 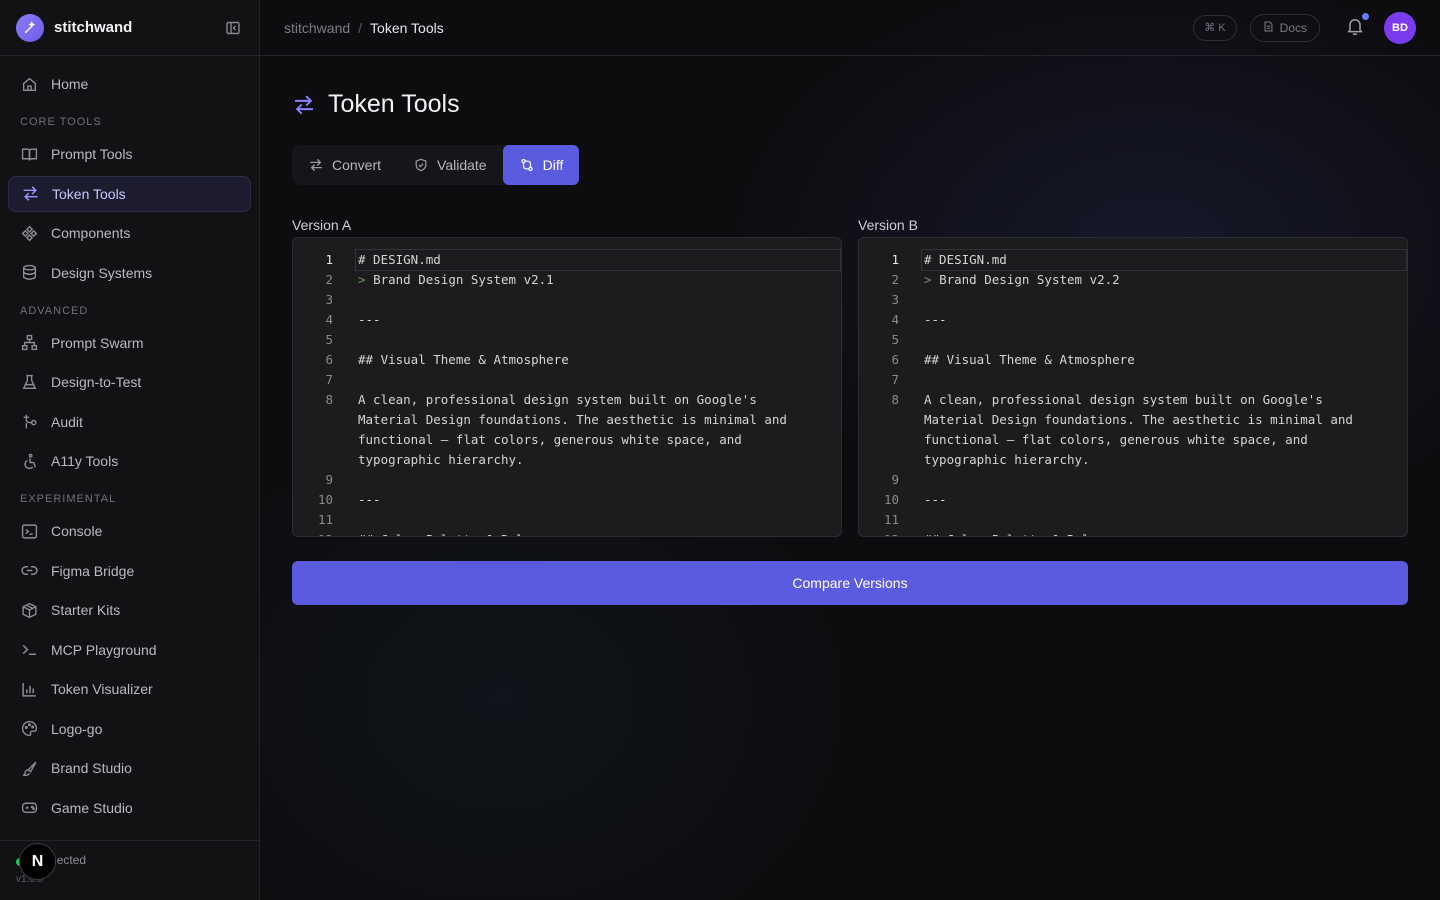 I want to click on command-palette-button: ⌘ K, so click(x=1215, y=27).